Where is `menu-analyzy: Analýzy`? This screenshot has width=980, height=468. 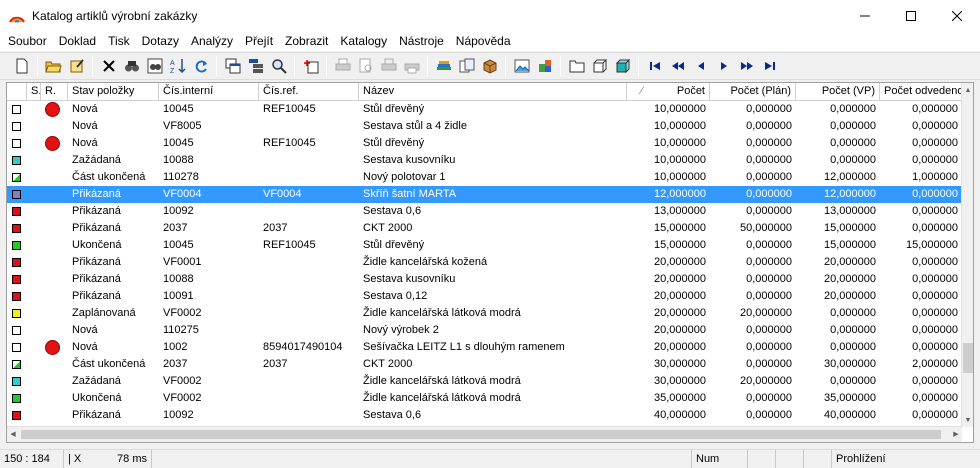
menu-analyzy: Analýzy is located at coordinates (212, 41).